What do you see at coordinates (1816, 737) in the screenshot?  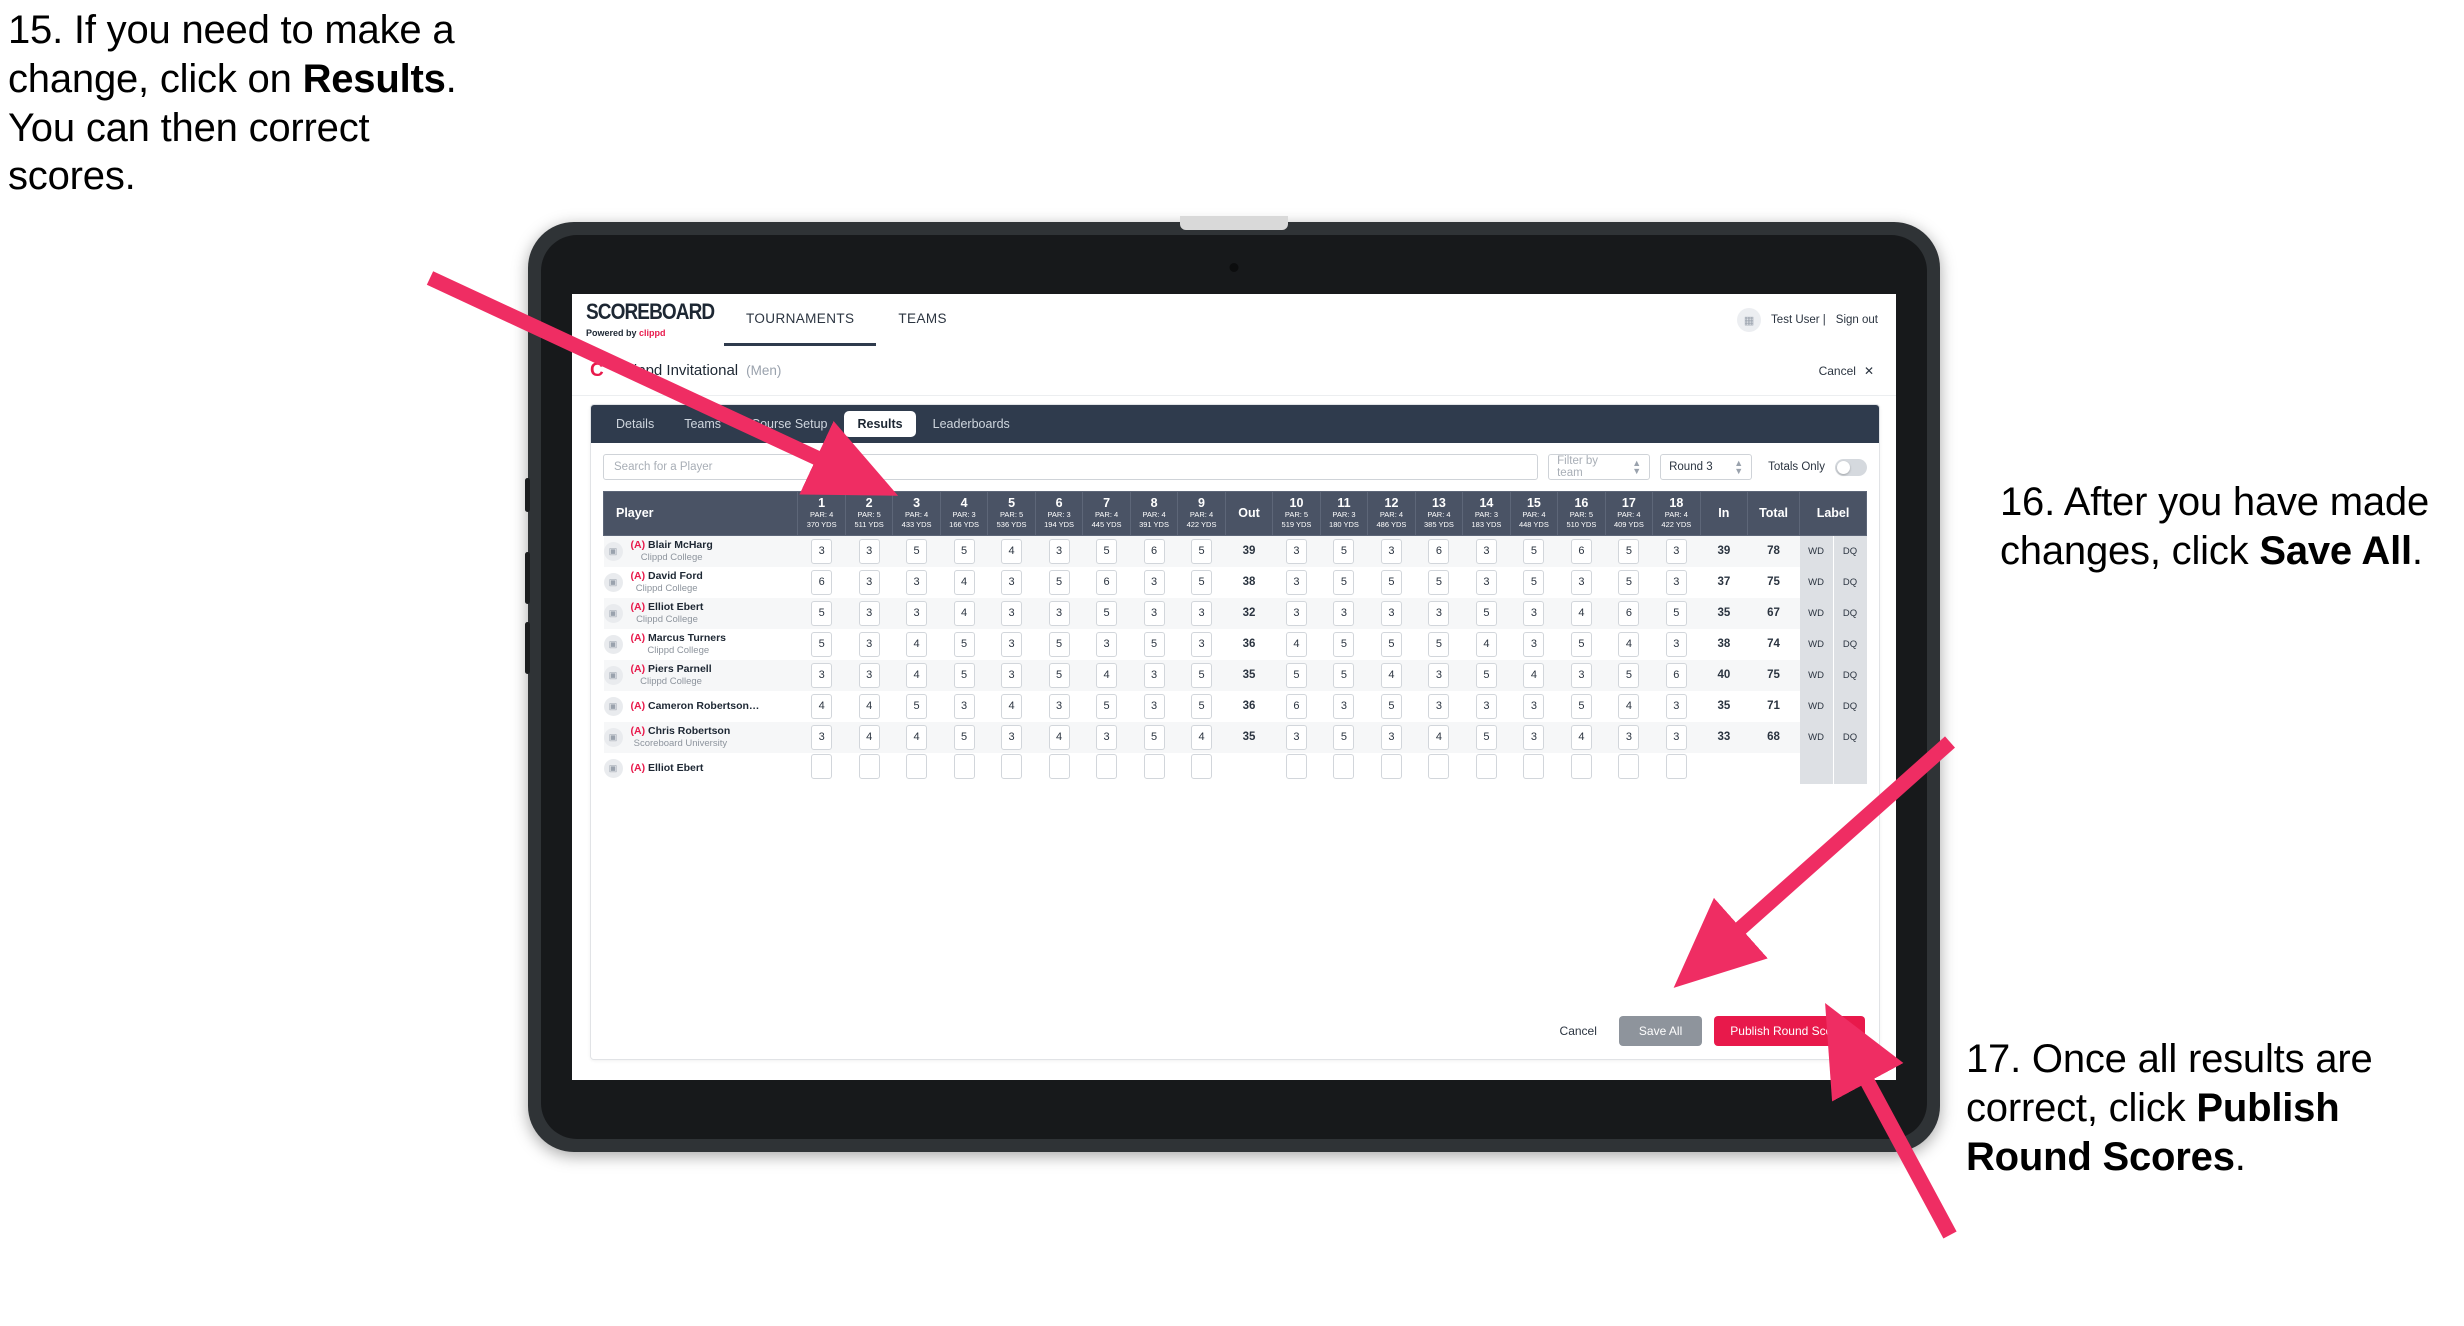 I see `label-chip-wd: WD` at bounding box center [1816, 737].